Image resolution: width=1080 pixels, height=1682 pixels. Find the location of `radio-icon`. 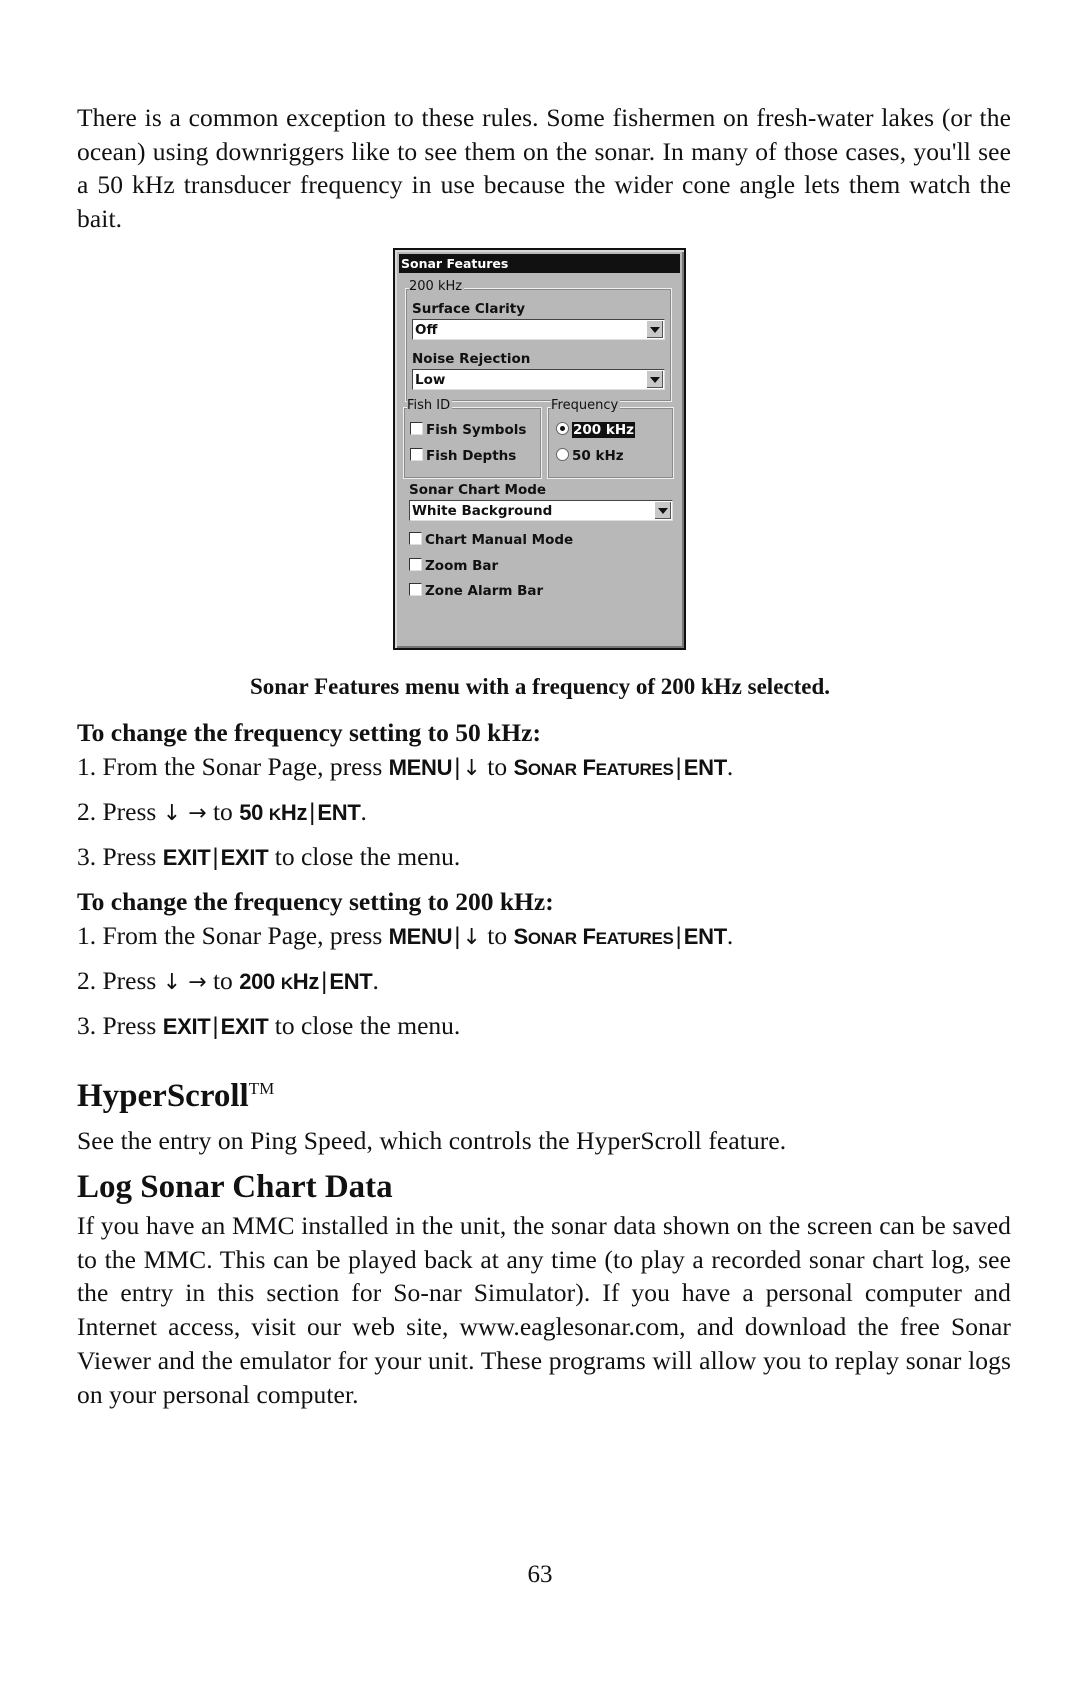

radio-icon is located at coordinates (562, 454).